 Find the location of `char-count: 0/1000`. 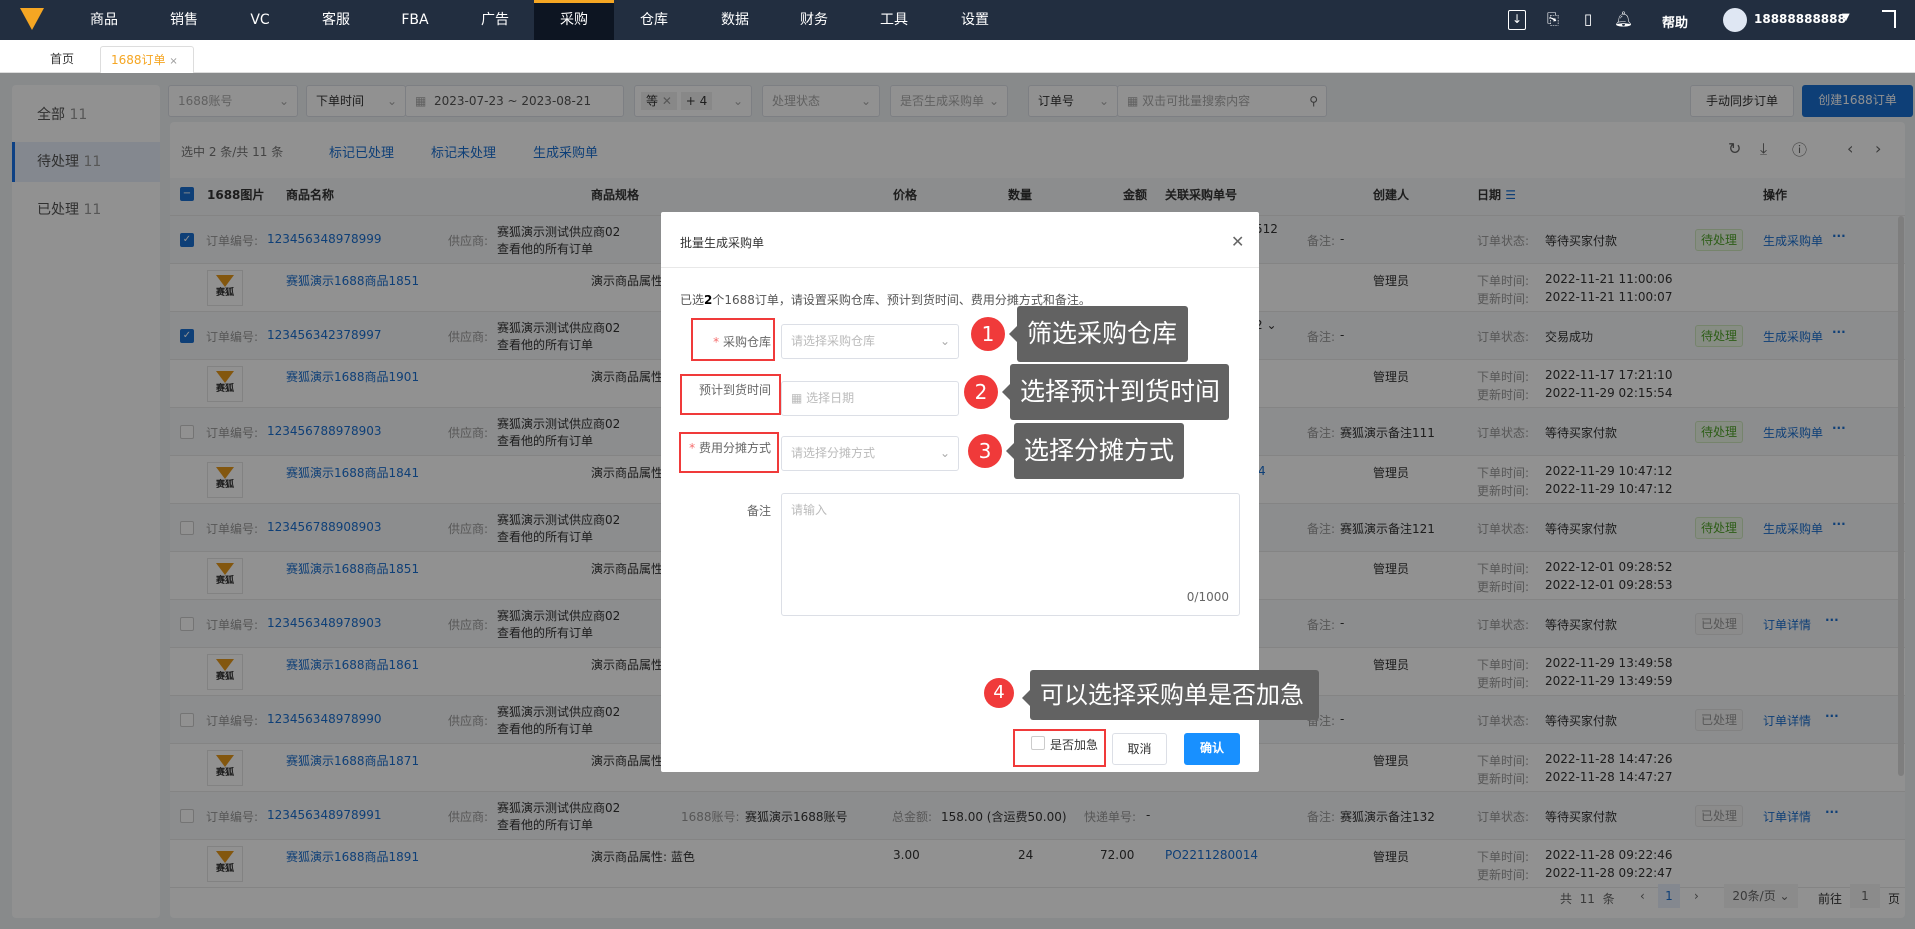

char-count: 0/1000 is located at coordinates (1207, 597).